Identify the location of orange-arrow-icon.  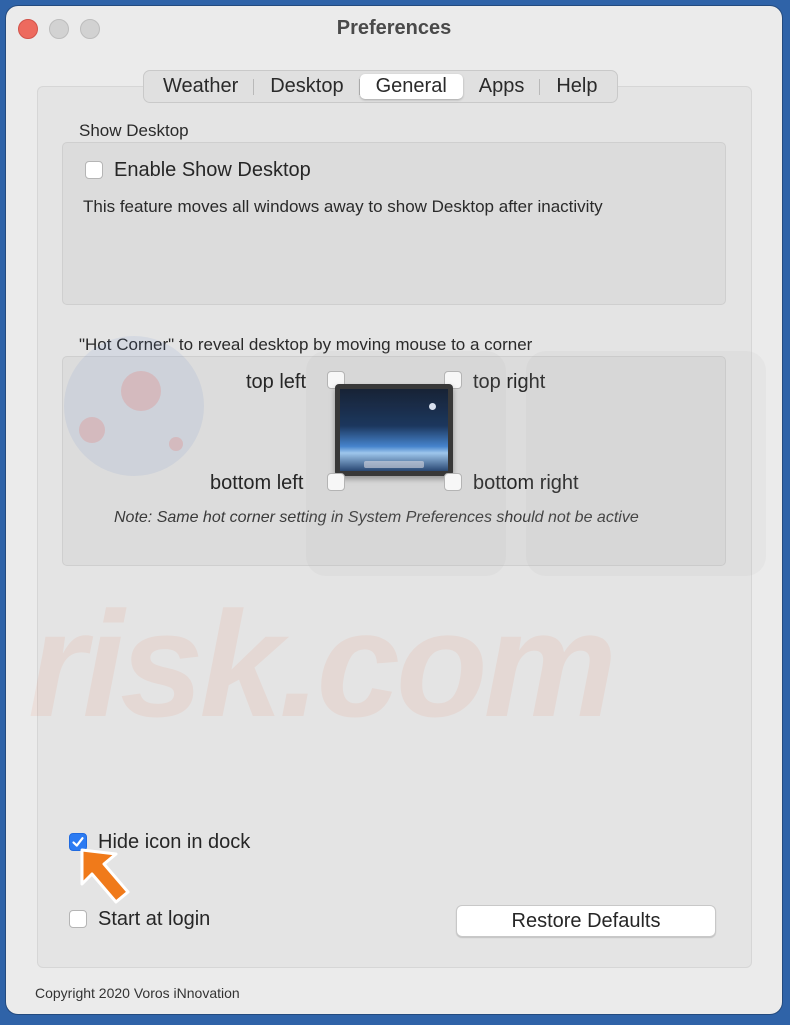
(105, 876).